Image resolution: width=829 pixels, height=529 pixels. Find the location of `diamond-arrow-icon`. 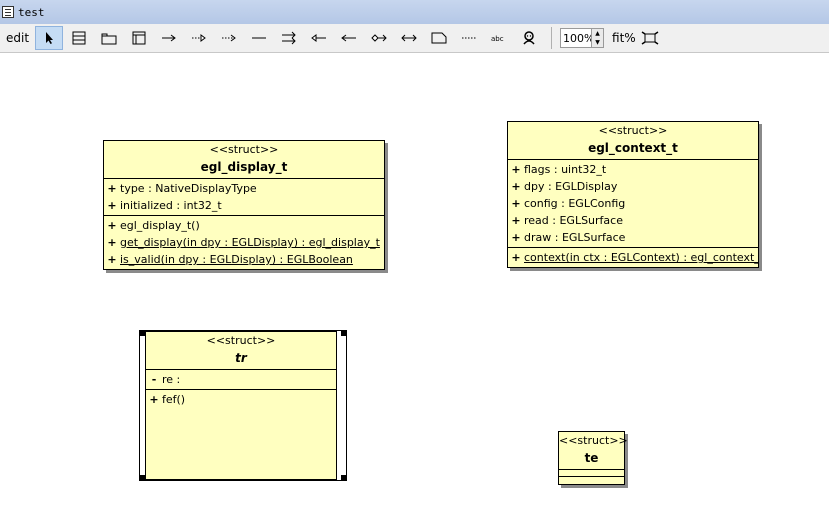

diamond-arrow-icon is located at coordinates (379, 38).